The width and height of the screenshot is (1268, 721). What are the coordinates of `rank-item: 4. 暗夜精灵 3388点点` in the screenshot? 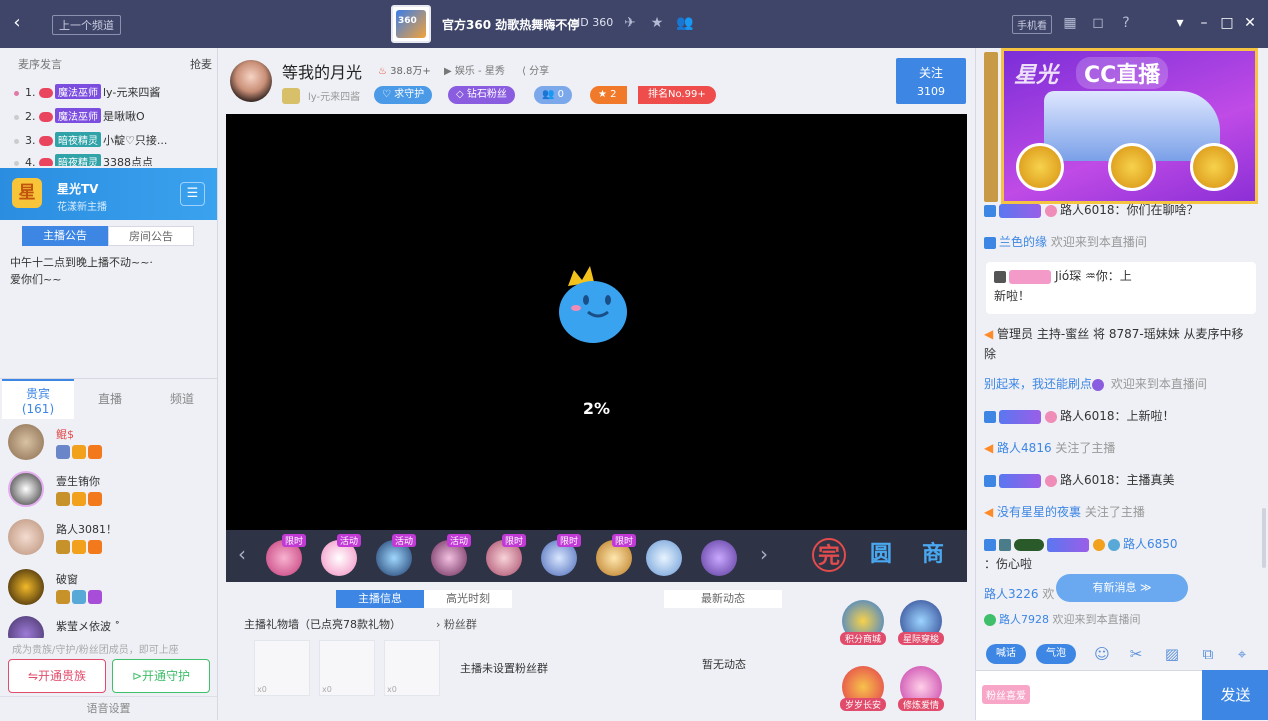 It's located at (83, 160).